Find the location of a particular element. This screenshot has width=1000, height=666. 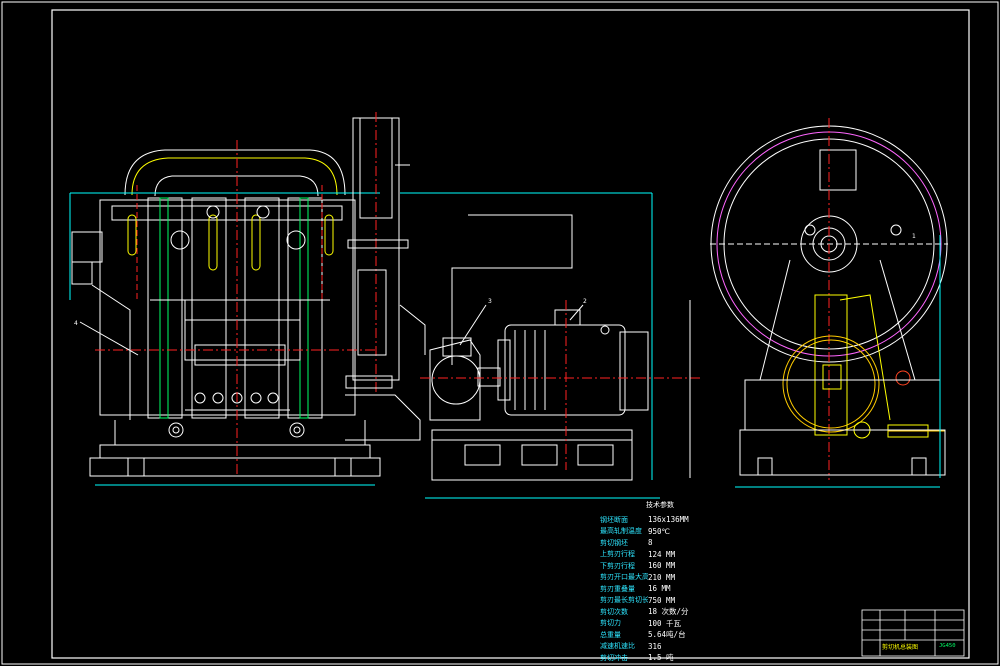

spec-value: 100 千瓦 is located at coordinates (665, 623).